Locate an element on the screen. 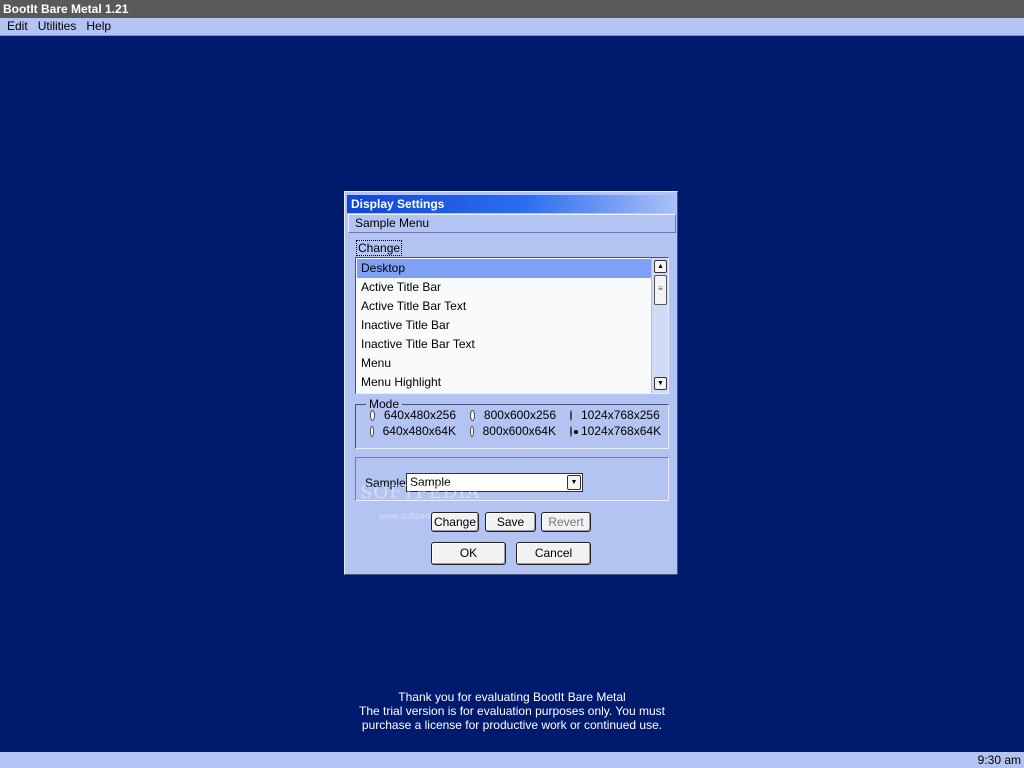  menu-edit: Edit is located at coordinates (17, 26).